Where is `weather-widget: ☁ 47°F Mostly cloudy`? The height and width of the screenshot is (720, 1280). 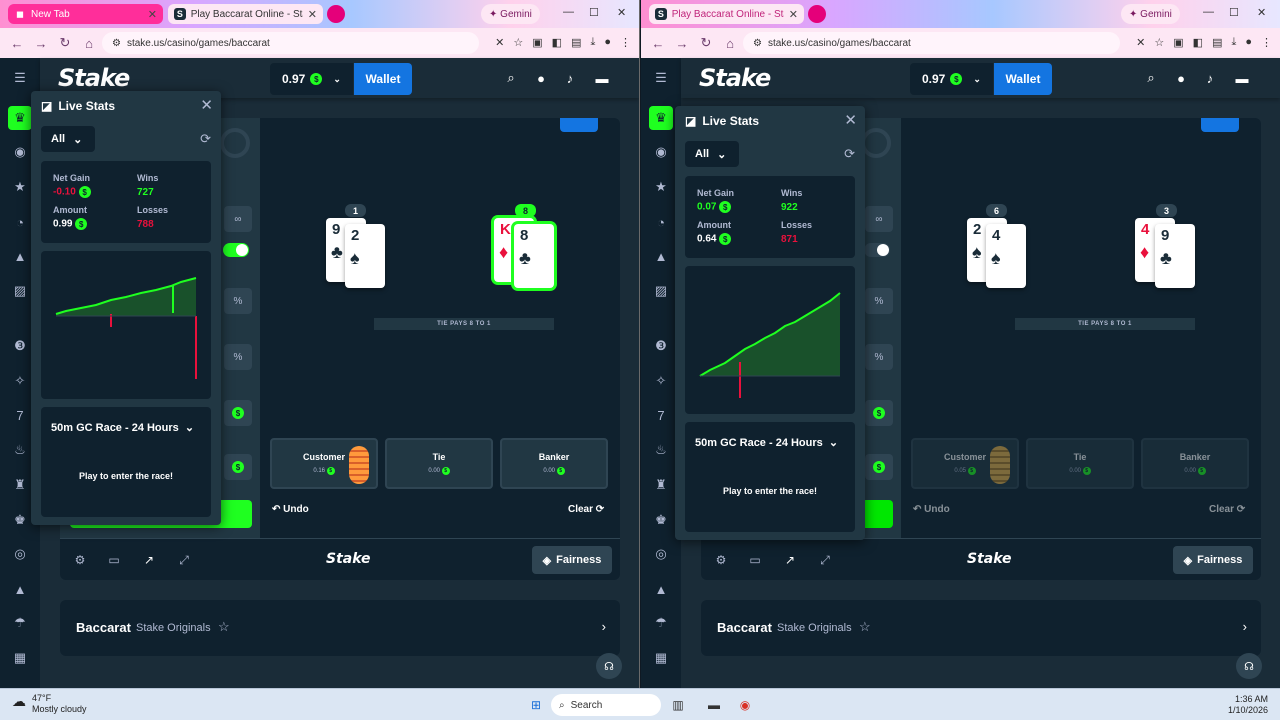 weather-widget: ☁ 47°F Mostly cloudy is located at coordinates (49, 704).